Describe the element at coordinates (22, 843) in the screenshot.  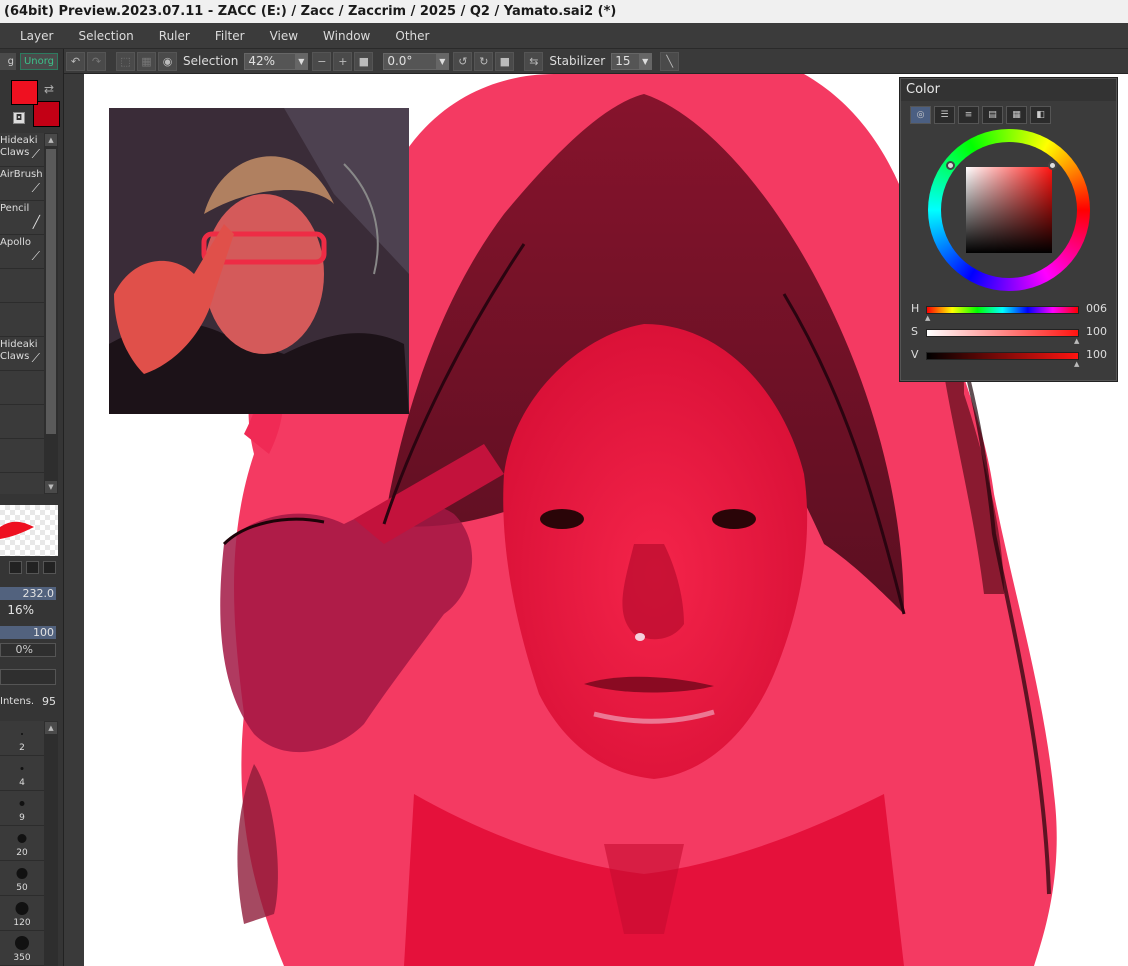
I see `brush-size-20: 20` at that location.